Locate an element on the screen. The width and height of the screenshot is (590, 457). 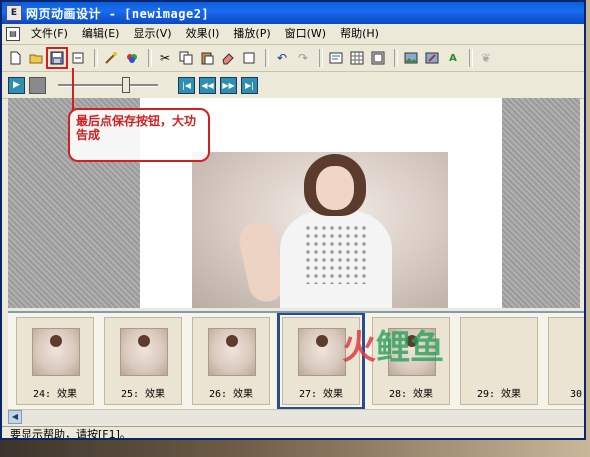
watermark-logo: 火鲤鱼 is located at coordinates (393, 348).